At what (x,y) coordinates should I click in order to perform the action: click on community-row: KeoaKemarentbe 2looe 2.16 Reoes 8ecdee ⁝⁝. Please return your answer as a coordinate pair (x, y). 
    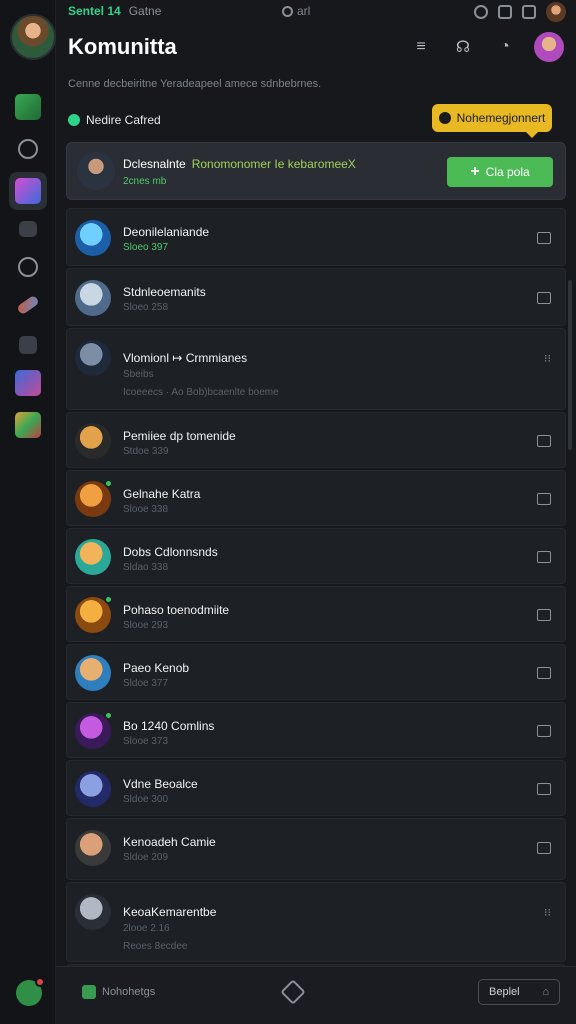
    Looking at the image, I should click on (316, 922).